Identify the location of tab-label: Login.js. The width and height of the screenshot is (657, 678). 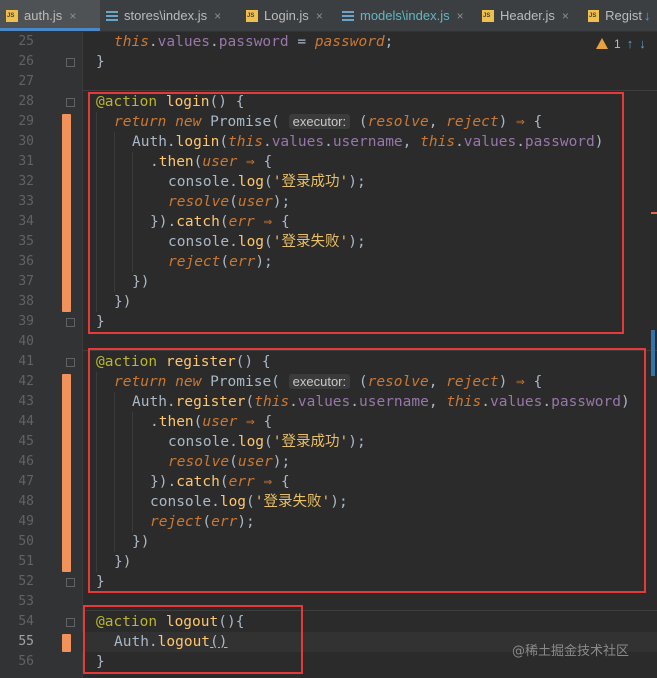
(286, 15).